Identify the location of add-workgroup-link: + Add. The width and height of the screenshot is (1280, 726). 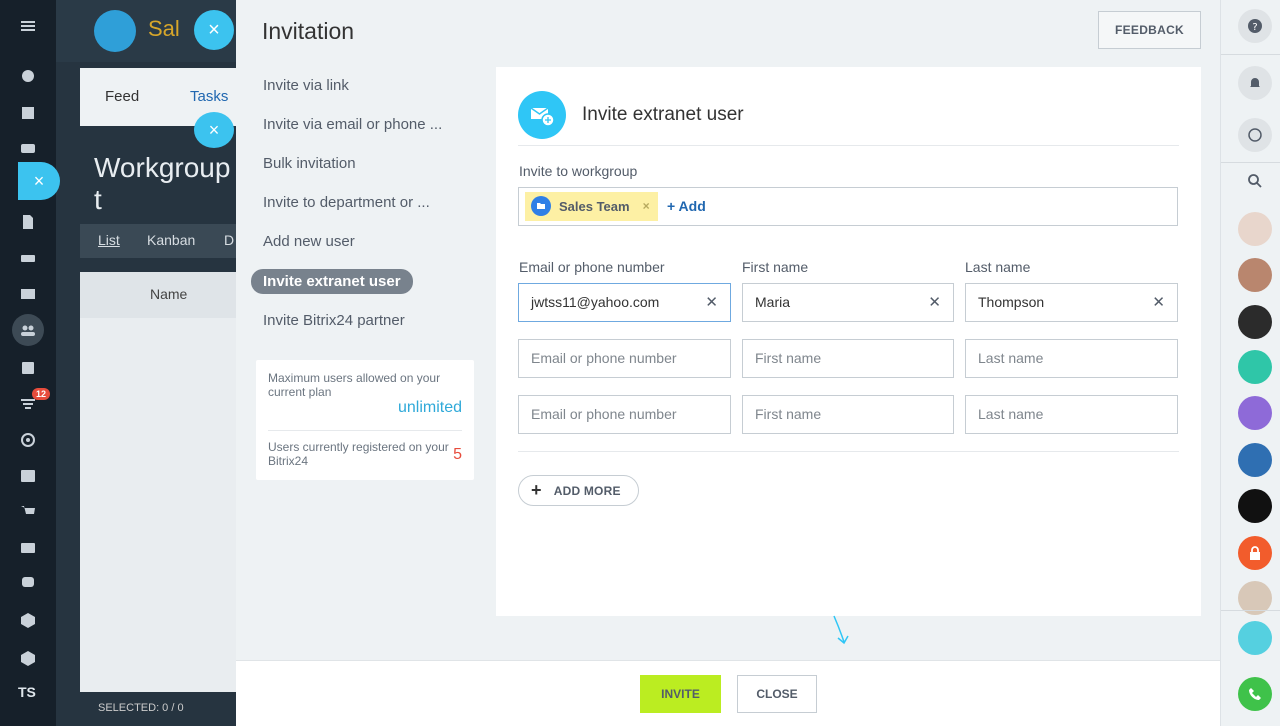
(686, 206).